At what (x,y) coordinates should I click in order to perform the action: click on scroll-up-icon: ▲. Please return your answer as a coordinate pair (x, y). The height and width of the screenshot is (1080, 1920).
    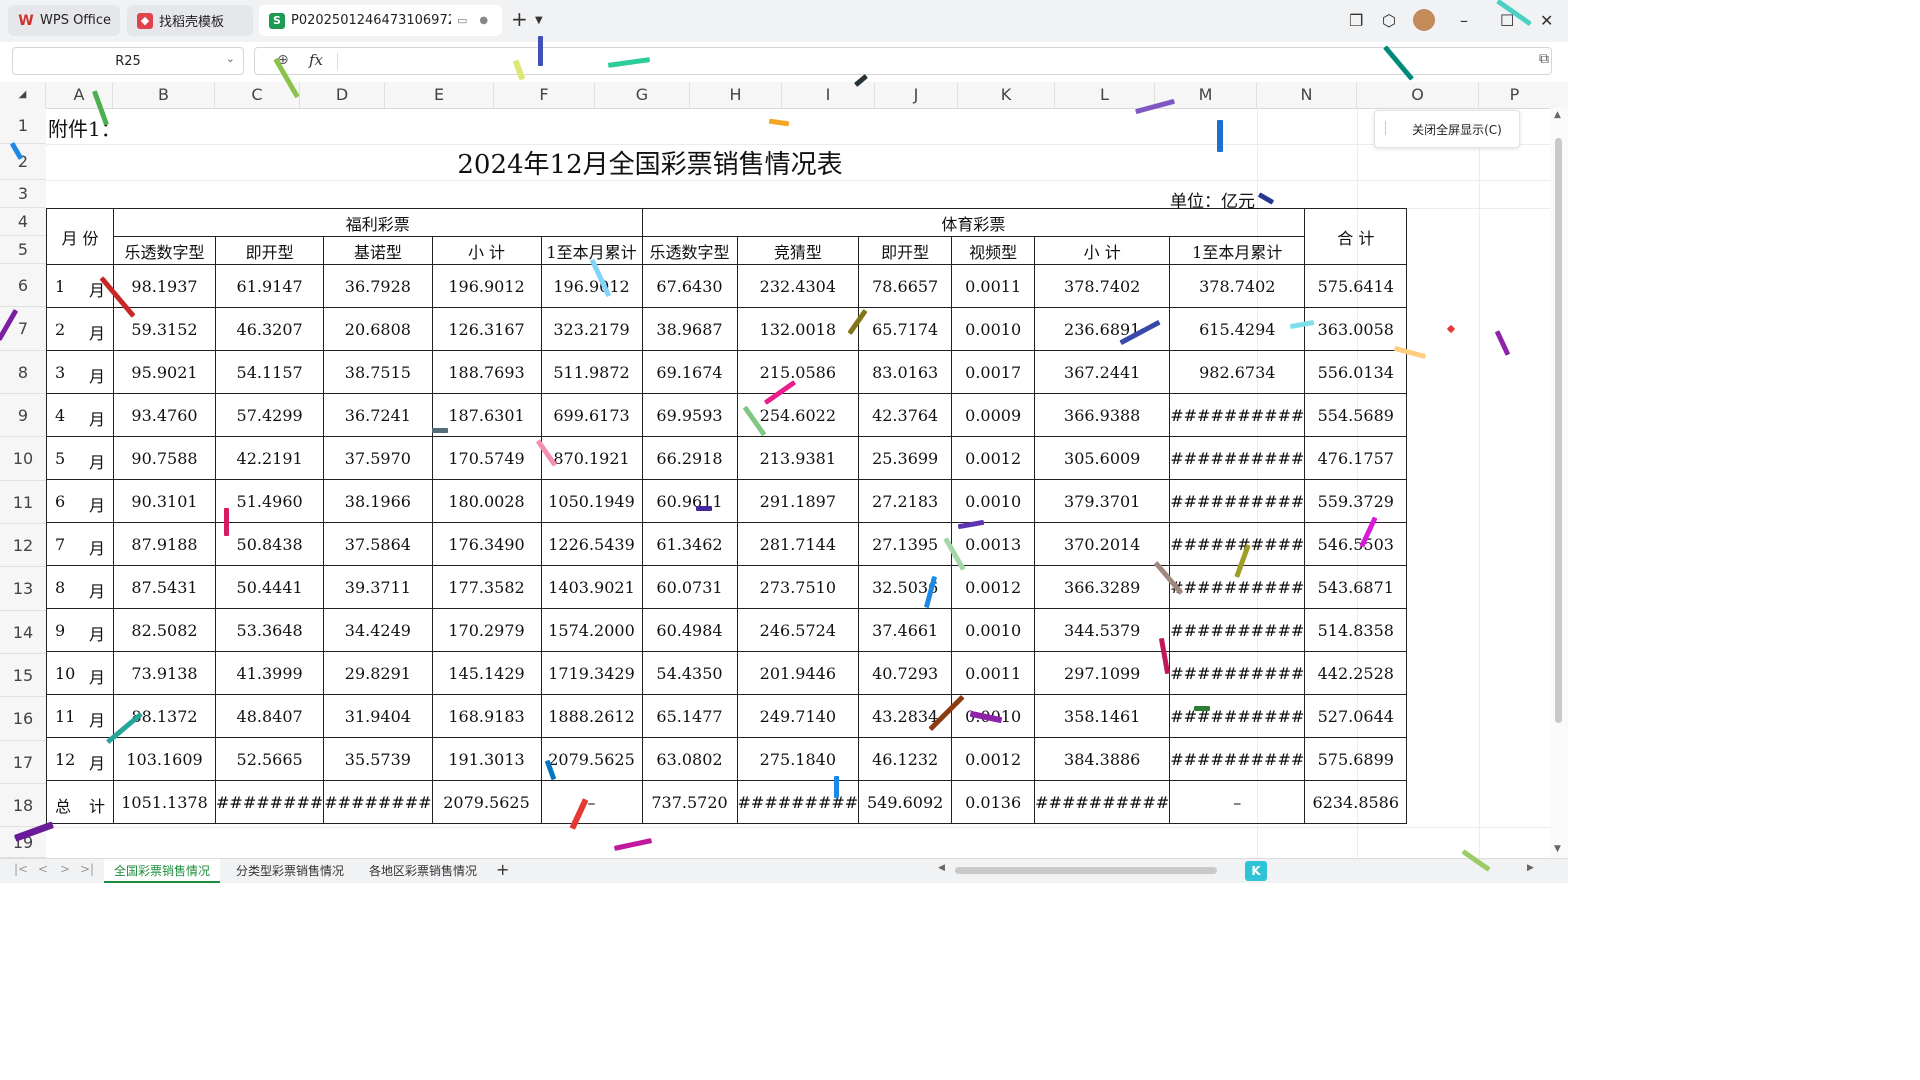
    Looking at the image, I should click on (1557, 115).